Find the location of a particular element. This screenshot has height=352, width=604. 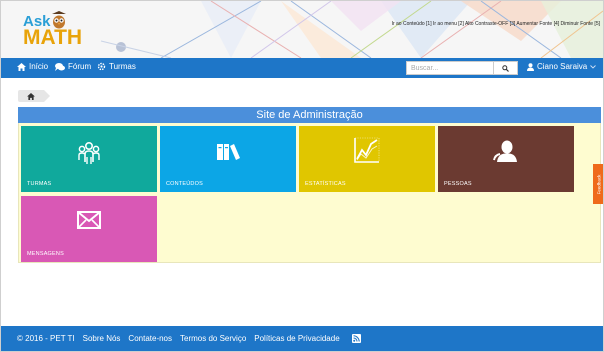

tile-conteudos-label: CONTEÚDOS is located at coordinates (184, 184).